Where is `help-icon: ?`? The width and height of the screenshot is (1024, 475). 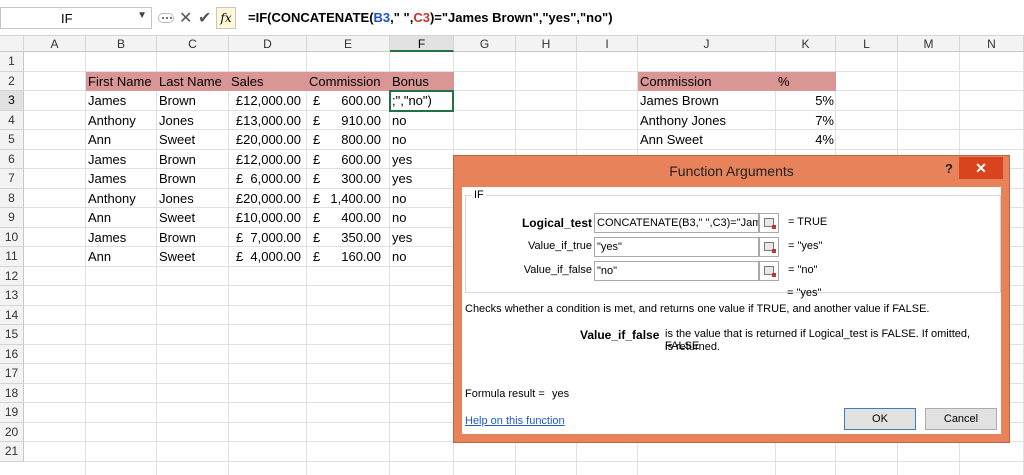 help-icon: ? is located at coordinates (949, 168).